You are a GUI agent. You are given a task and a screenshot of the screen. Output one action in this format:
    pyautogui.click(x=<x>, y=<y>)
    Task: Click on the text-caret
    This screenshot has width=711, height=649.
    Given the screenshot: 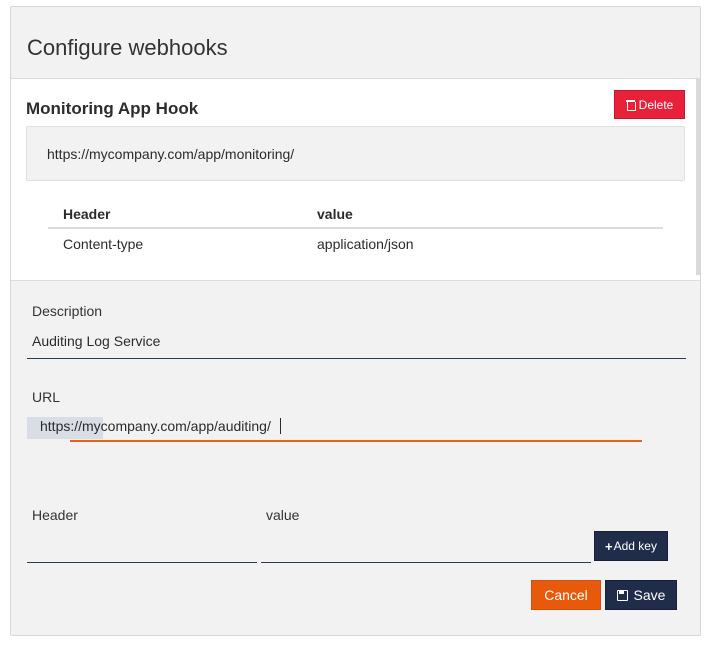 What is the action you would take?
    pyautogui.click(x=280, y=426)
    